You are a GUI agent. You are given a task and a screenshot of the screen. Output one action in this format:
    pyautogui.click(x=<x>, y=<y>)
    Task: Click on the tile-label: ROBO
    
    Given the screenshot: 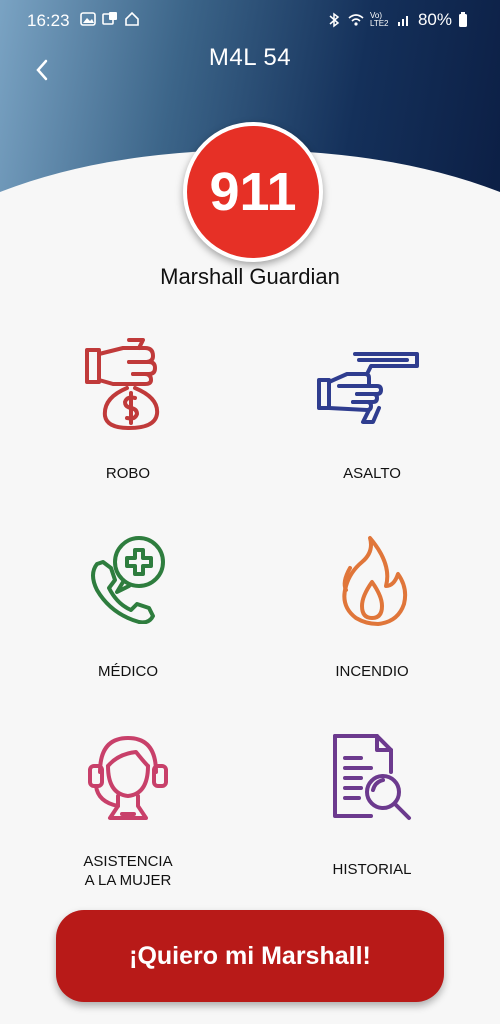 What is the action you would take?
    pyautogui.click(x=128, y=473)
    